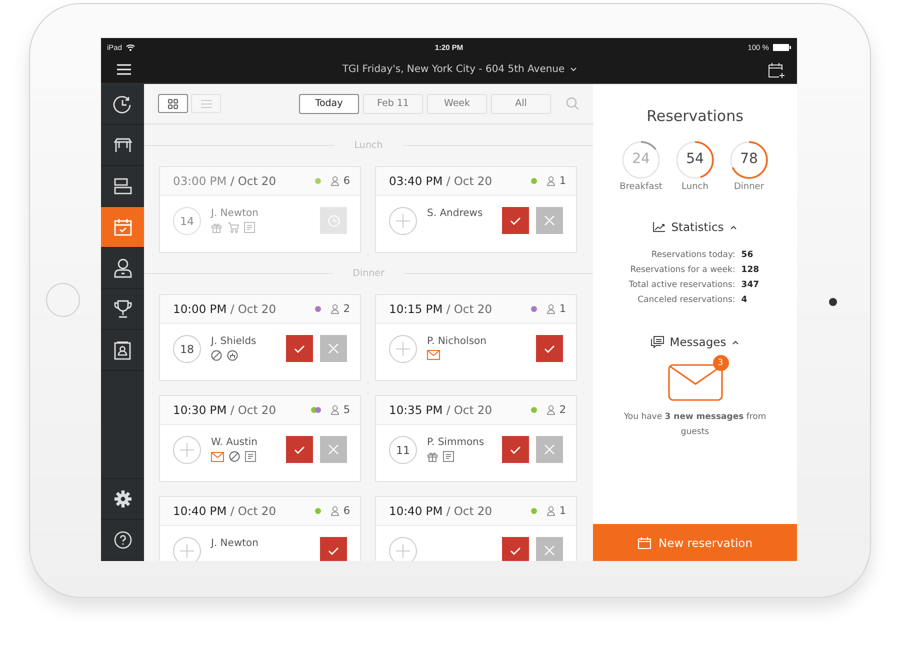  What do you see at coordinates (369, 273) in the screenshot?
I see `section-title: Dinner` at bounding box center [369, 273].